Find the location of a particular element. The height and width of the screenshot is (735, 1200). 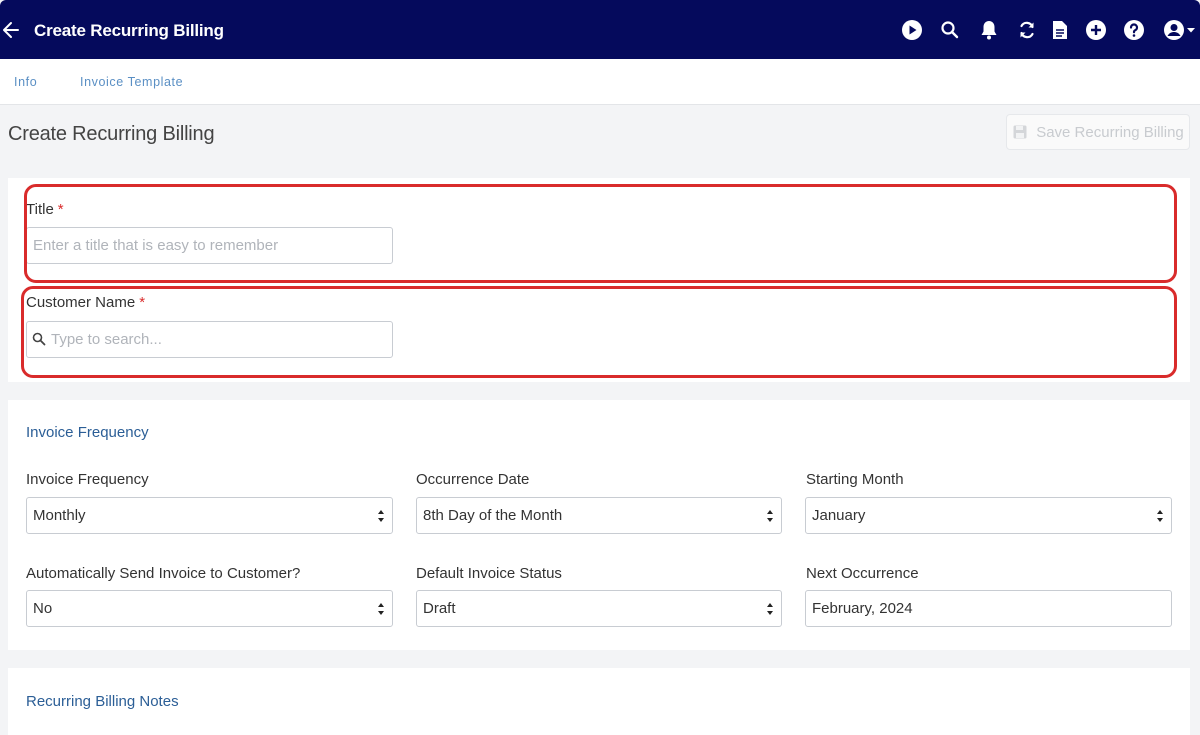

starting-month-label: Starting Month is located at coordinates (855, 479).